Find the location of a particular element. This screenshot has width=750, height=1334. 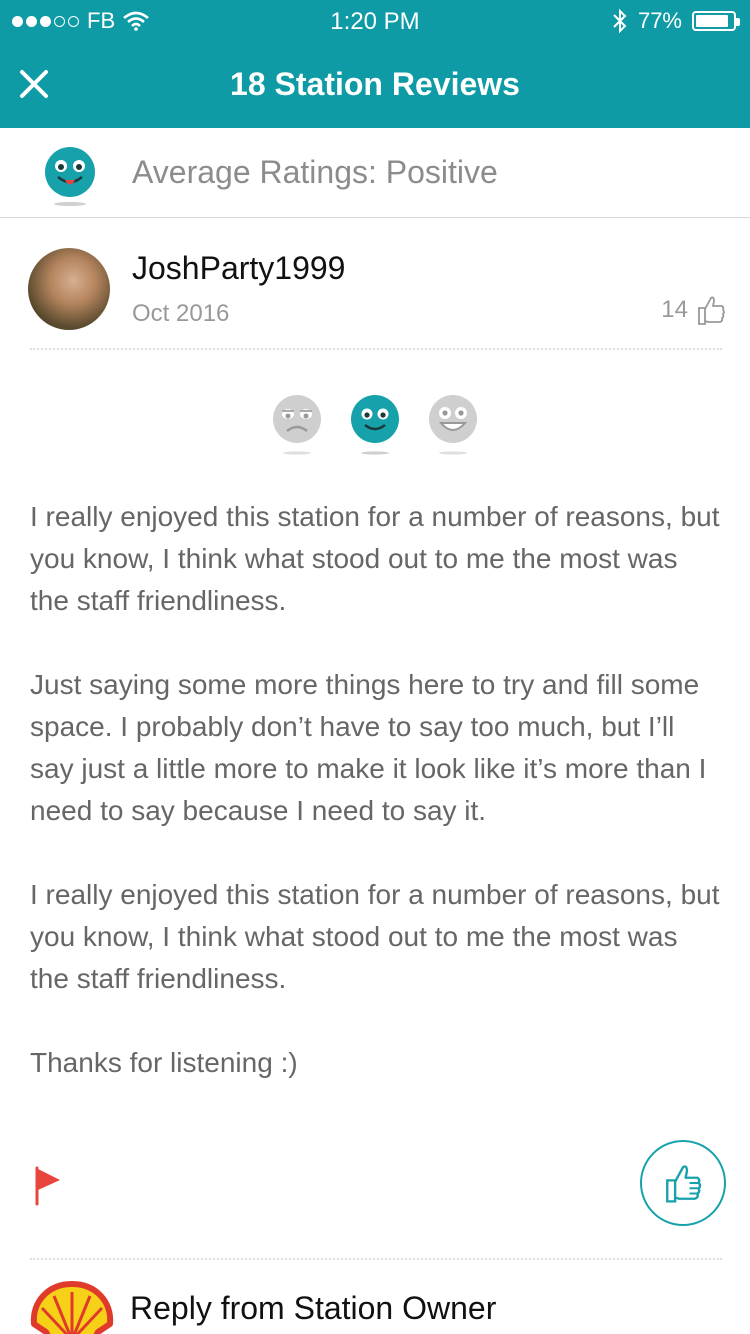

nav-bar: 18 Station Reviews is located at coordinates (375, 85).